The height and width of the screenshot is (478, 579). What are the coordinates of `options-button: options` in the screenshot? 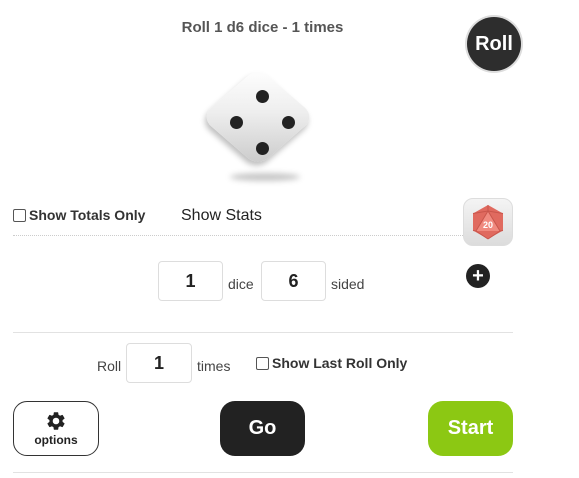 It's located at (56, 428).